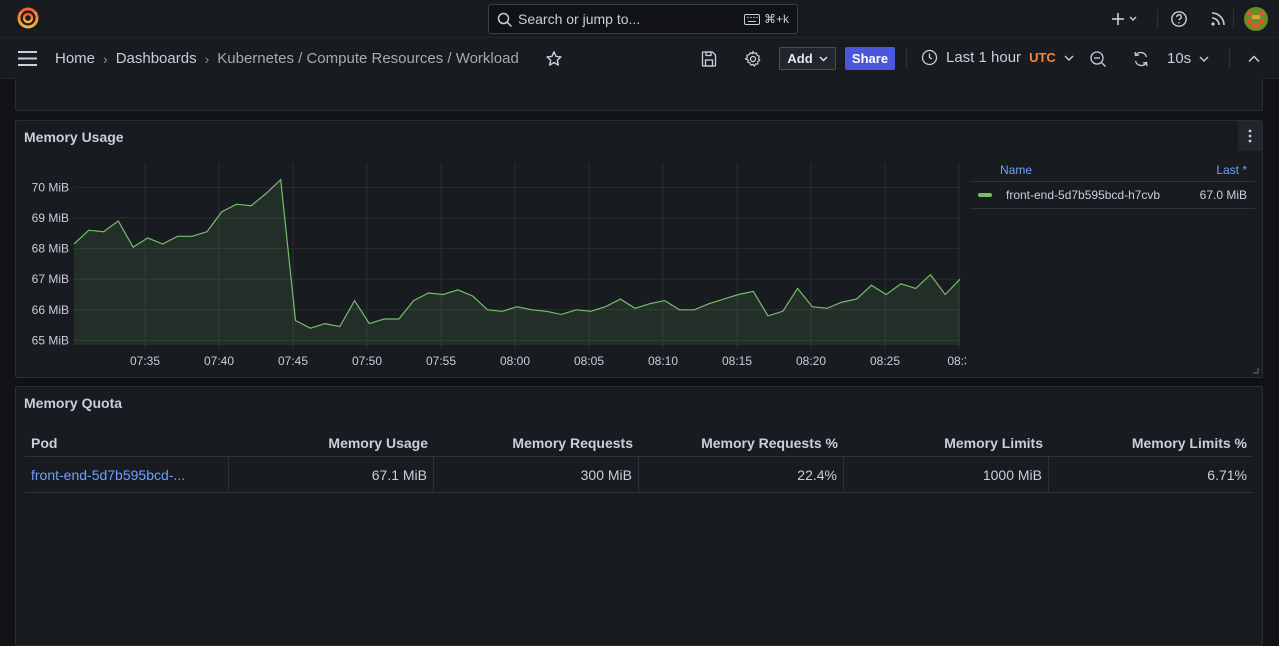  What do you see at coordinates (811, 361) in the screenshot?
I see `x-tick-label: 08:20` at bounding box center [811, 361].